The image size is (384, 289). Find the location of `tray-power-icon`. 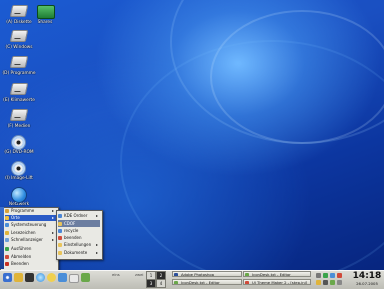

tray-power-icon is located at coordinates (325, 282).